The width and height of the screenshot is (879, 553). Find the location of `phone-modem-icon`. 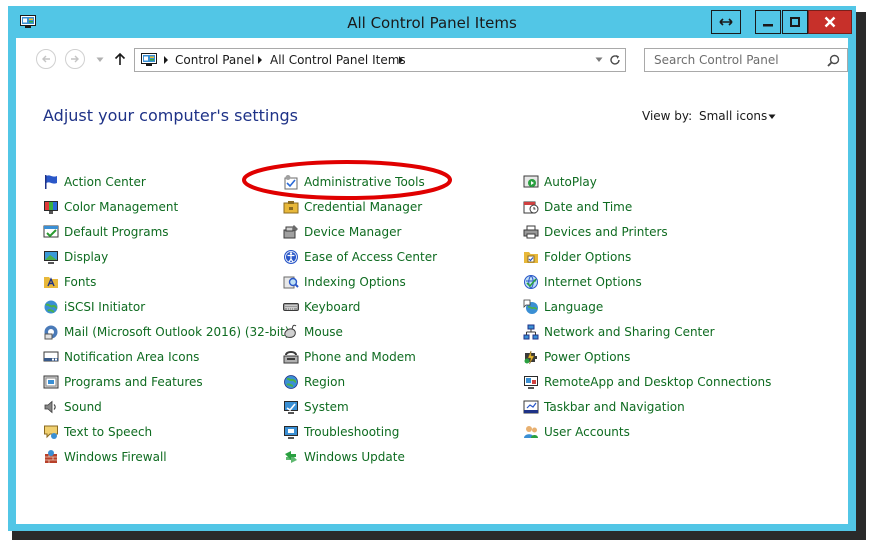

phone-modem-icon is located at coordinates (291, 357).